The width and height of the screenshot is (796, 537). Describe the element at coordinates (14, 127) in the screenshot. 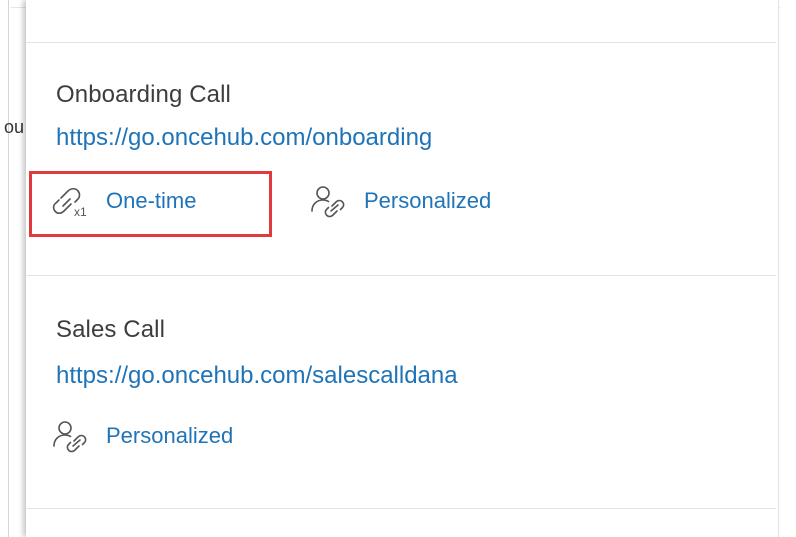

I see `background-text-fragment: ou` at that location.